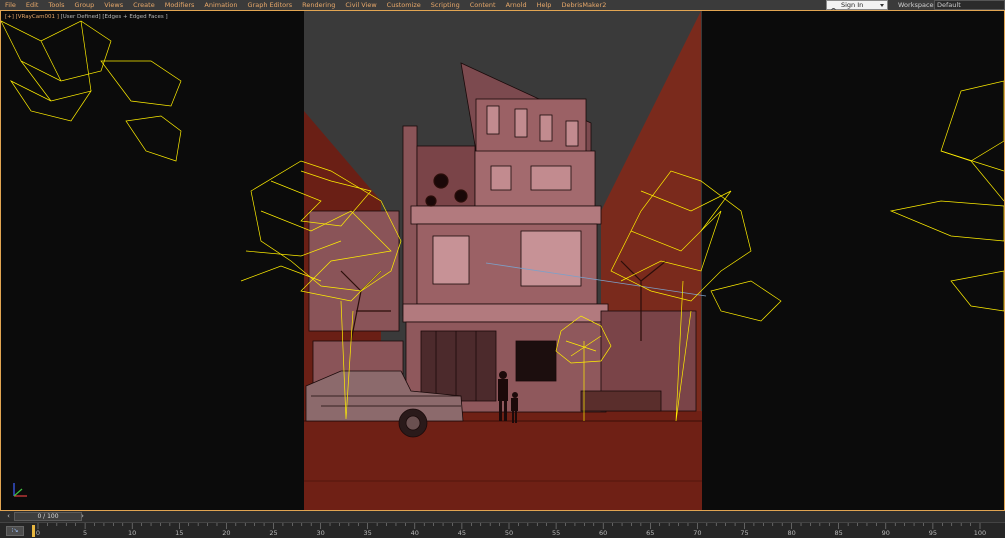 This screenshot has width=1005, height=538. Describe the element at coordinates (32, 17) in the screenshot. I see `camera-label: [+] [VRayCam001 ]` at that location.